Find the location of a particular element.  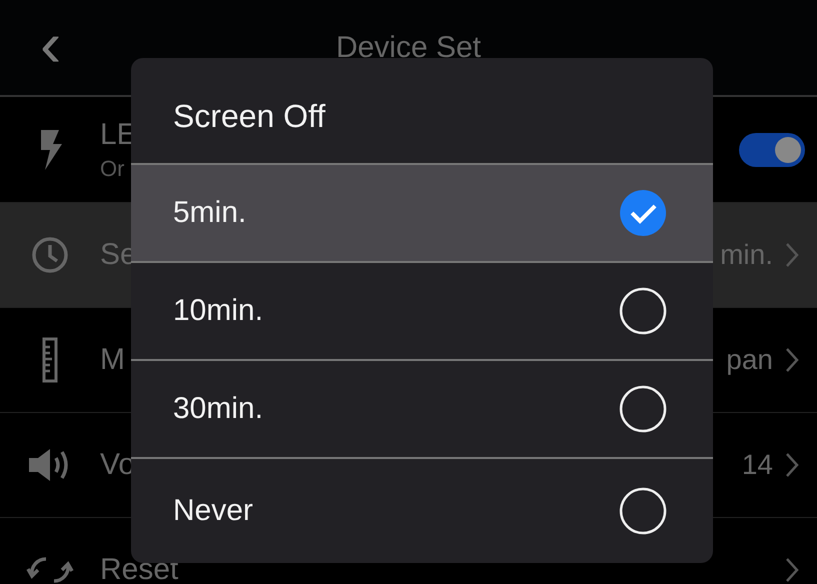

setting-label: M is located at coordinates (113, 360).